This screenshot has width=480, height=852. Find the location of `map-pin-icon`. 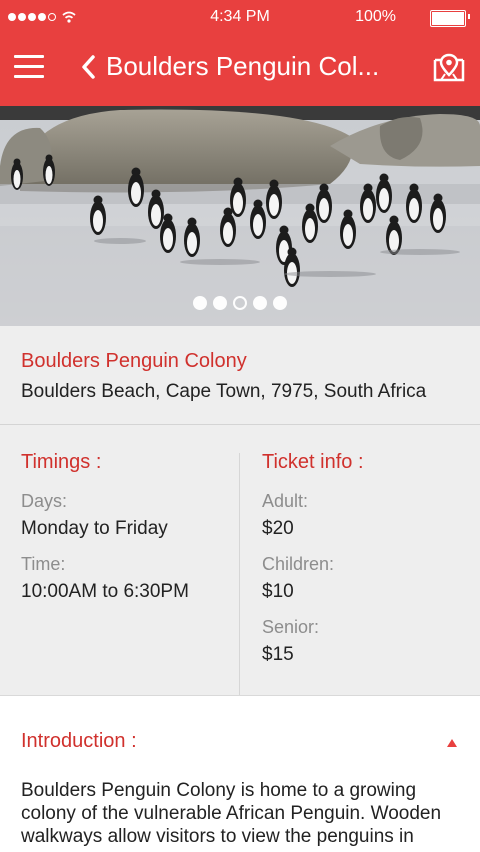

map-pin-icon is located at coordinates (449, 68).